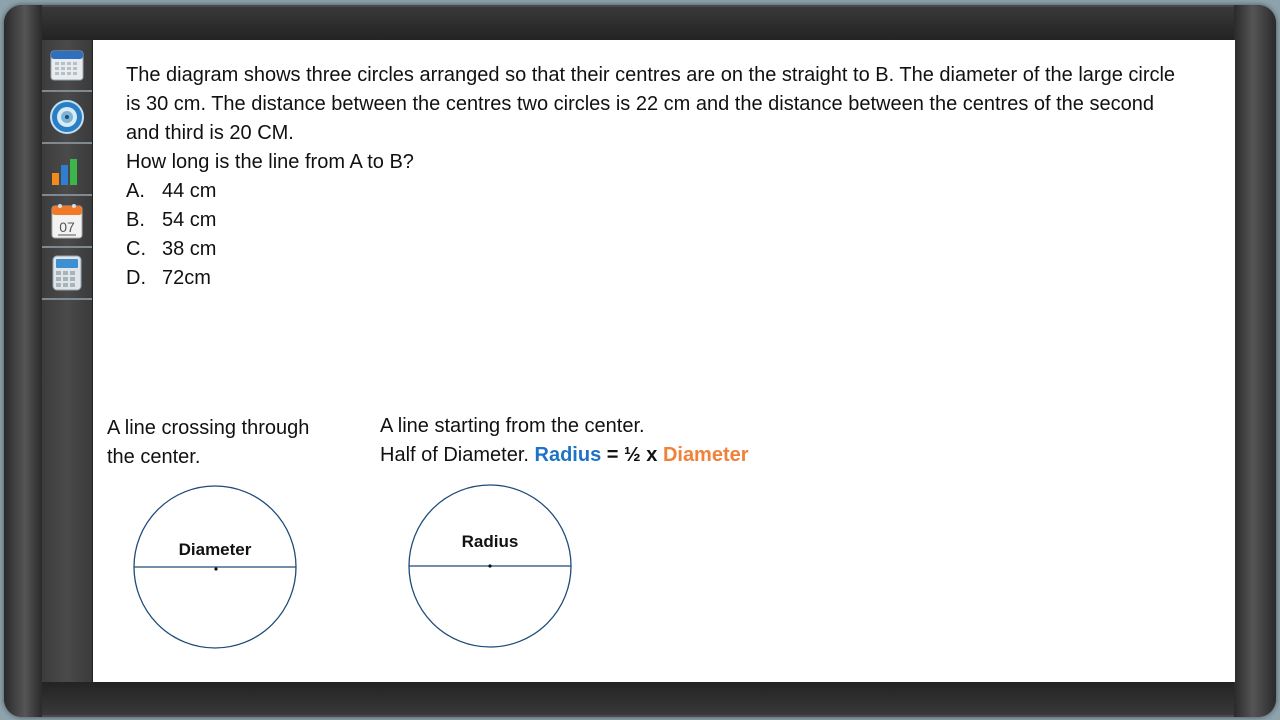  I want to click on formula-radius: Radius, so click(568, 455).